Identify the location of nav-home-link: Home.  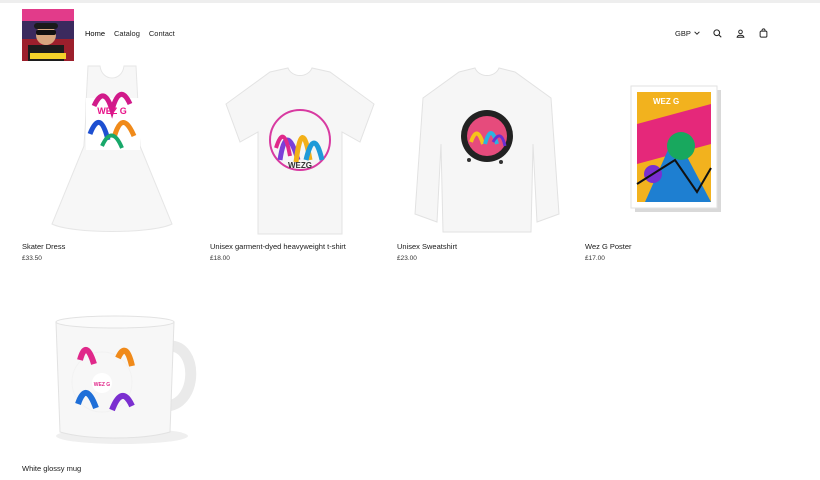
(95, 33).